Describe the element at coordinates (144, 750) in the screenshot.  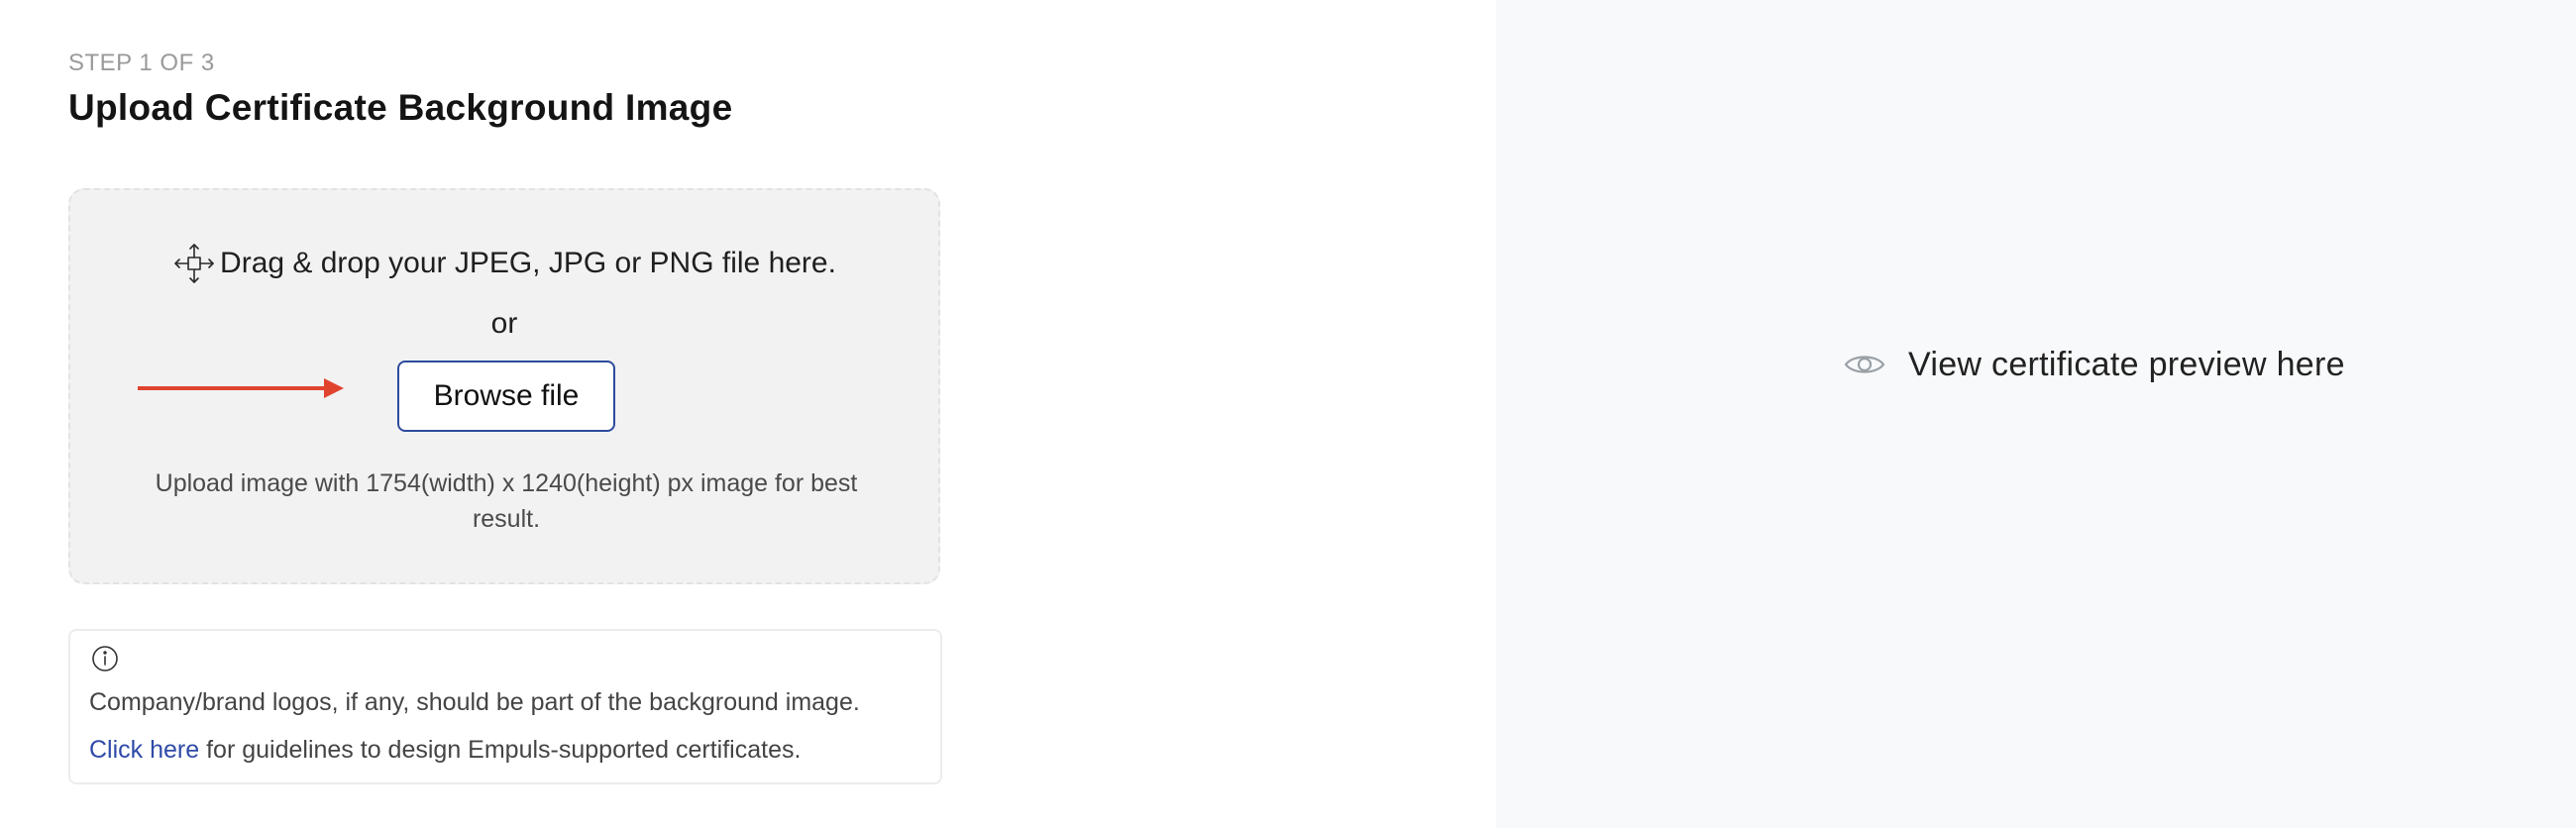
I see `guidelines-link: Click here` at that location.